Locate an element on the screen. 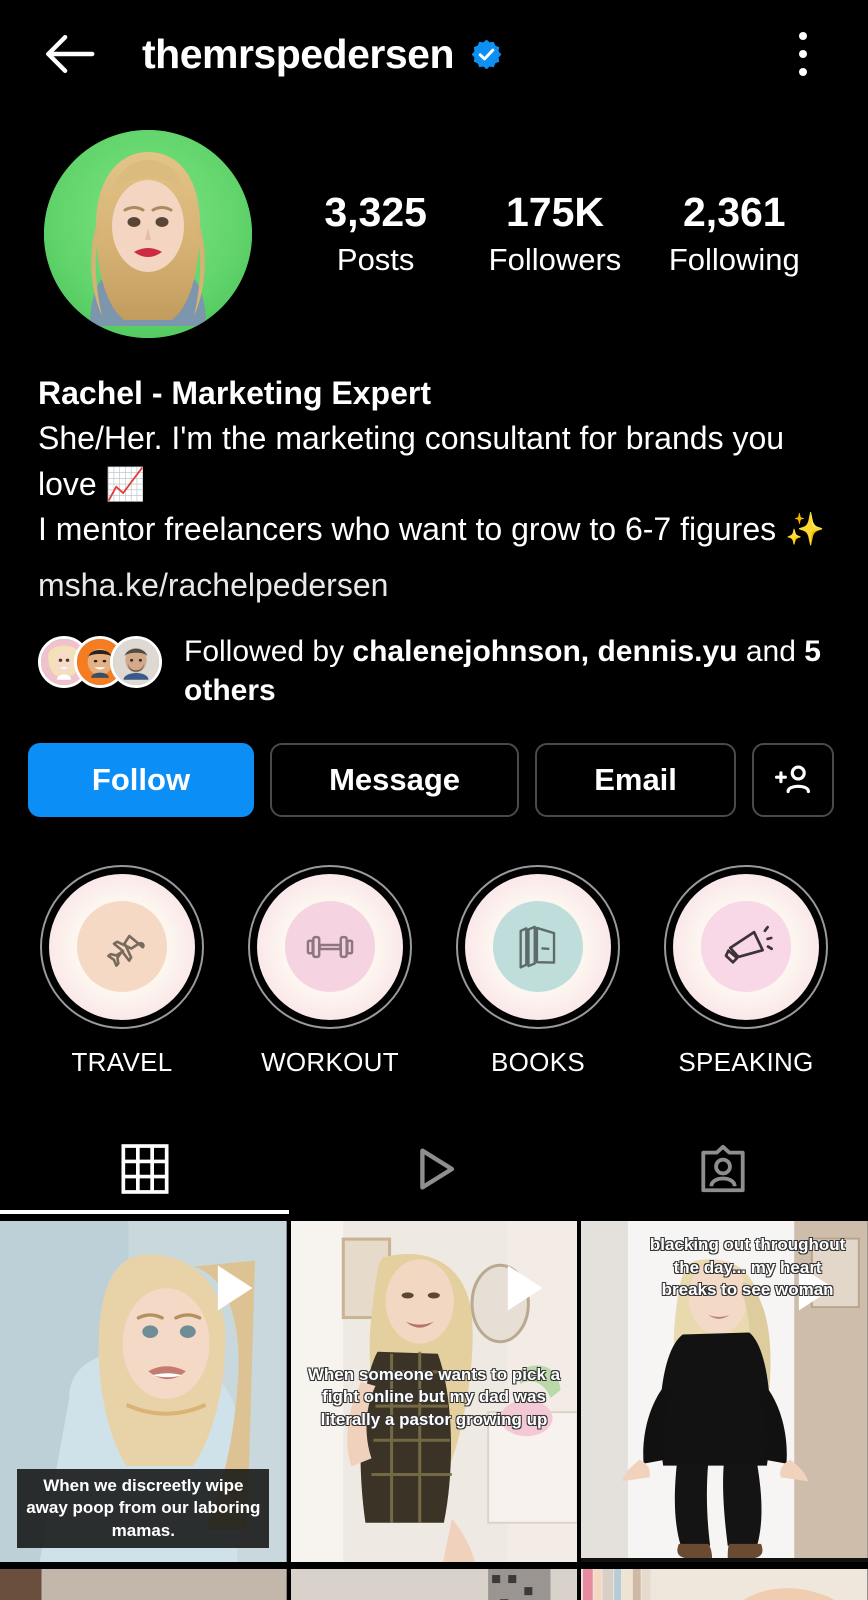 The image size is (868, 1600). stat-posts: 3,325 Posts is located at coordinates (376, 233).